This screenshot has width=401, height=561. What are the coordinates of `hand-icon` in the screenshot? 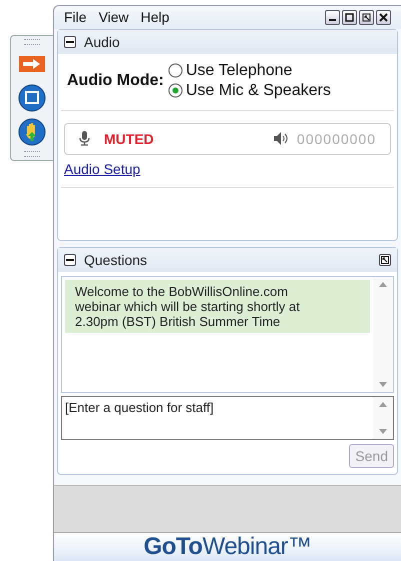 It's located at (32, 132).